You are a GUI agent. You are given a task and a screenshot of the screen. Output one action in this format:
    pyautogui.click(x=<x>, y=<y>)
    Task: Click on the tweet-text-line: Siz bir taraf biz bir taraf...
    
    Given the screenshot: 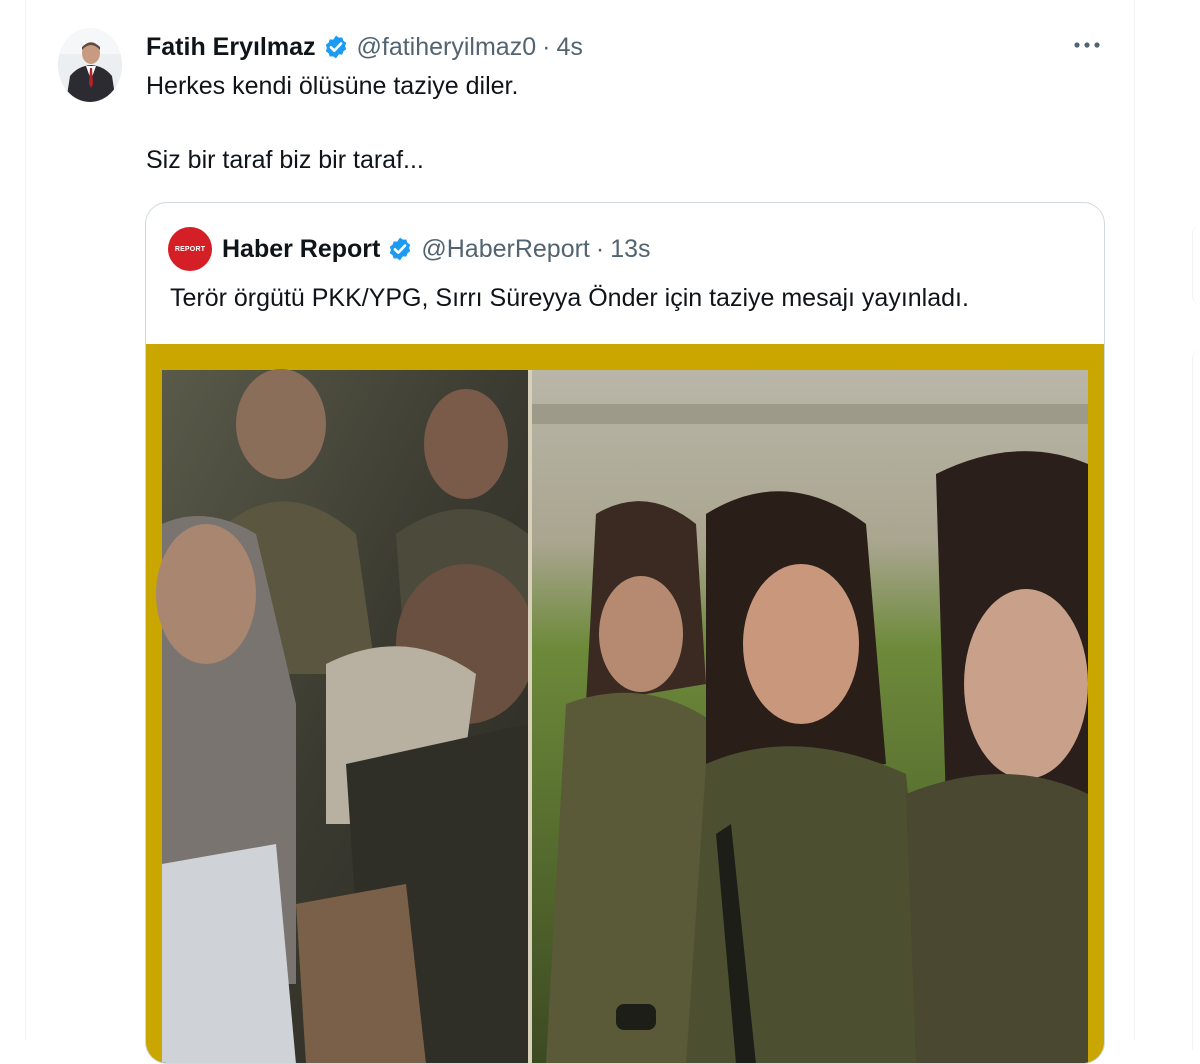 What is the action you would take?
    pyautogui.click(x=285, y=160)
    